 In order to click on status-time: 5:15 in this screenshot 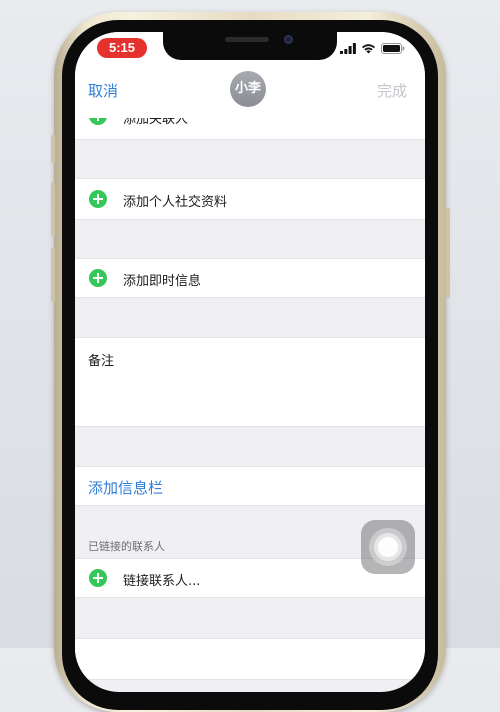, I will do `click(122, 48)`.